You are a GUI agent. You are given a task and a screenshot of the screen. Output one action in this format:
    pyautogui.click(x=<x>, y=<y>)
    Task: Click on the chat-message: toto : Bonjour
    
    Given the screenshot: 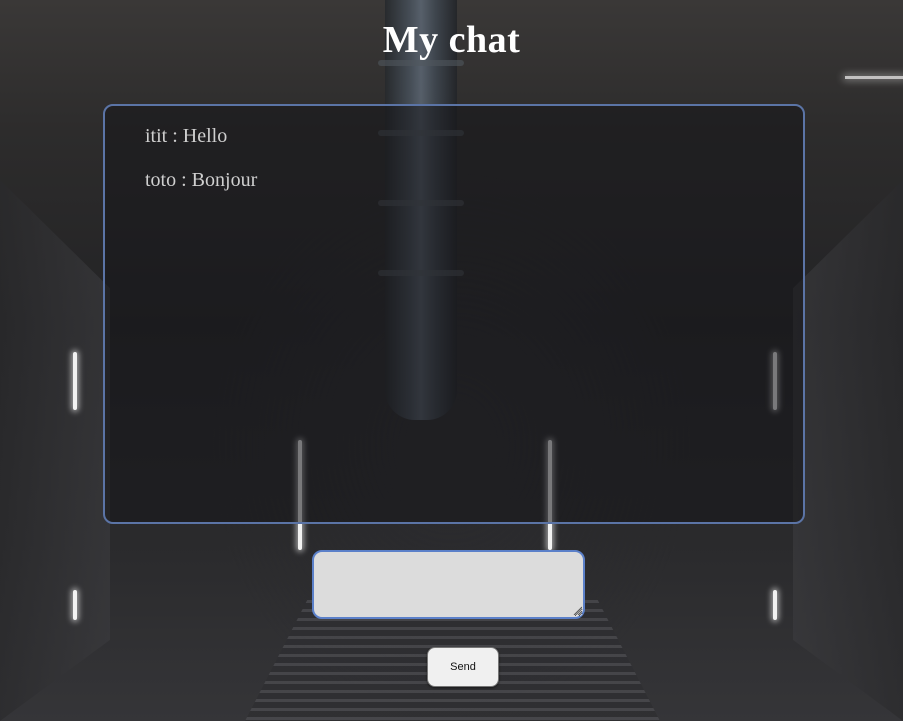 What is the action you would take?
    pyautogui.click(x=201, y=180)
    